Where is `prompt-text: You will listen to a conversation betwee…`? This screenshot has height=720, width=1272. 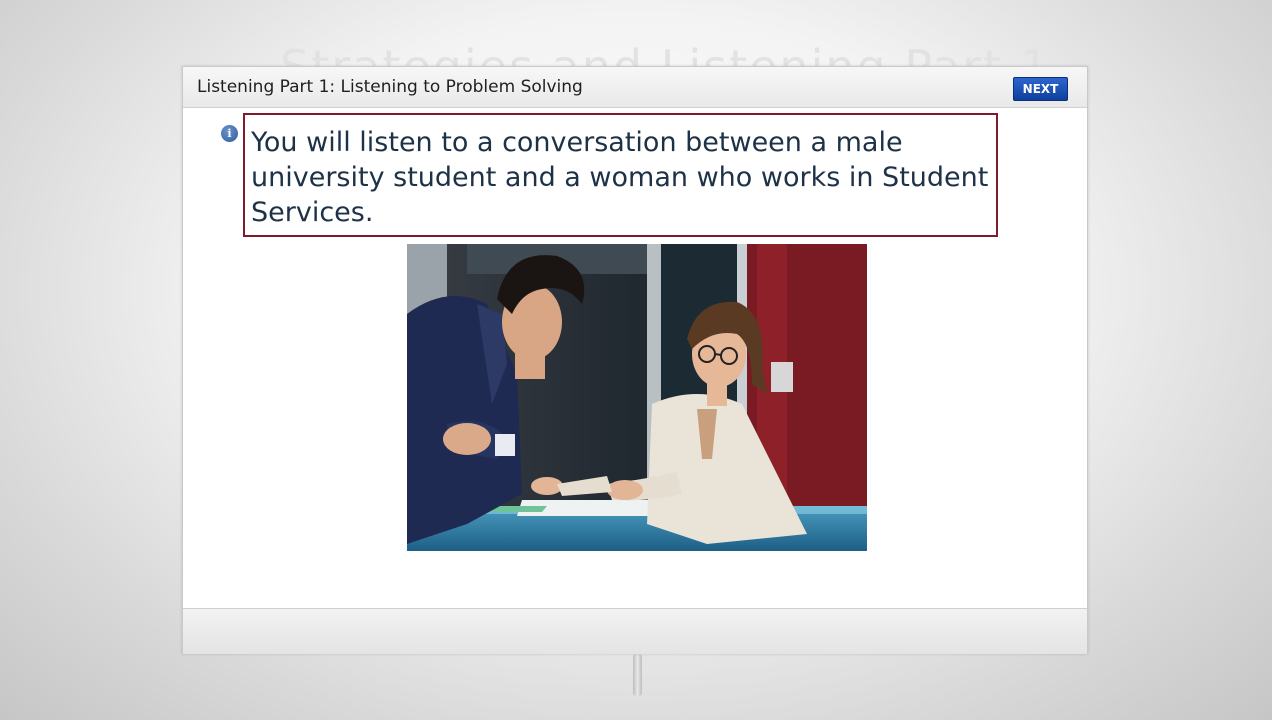 prompt-text: You will listen to a conversation betwee… is located at coordinates (620, 177).